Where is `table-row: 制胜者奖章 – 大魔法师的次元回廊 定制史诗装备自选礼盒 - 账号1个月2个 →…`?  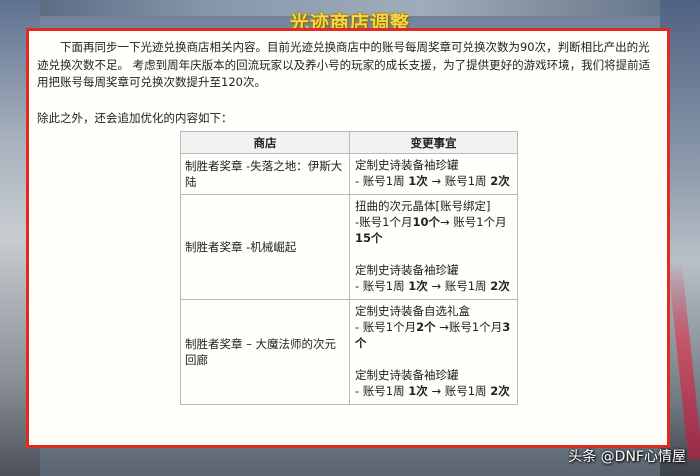
table-row: 制胜者奖章 – 大魔法师的次元回廊 定制史诗装备自选礼盒 - 账号1个月2个 →… is located at coordinates (349, 352).